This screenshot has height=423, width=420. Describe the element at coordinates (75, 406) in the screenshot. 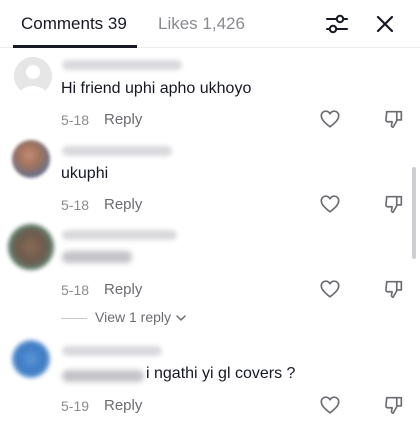

I see `comment-date: 5-19` at that location.